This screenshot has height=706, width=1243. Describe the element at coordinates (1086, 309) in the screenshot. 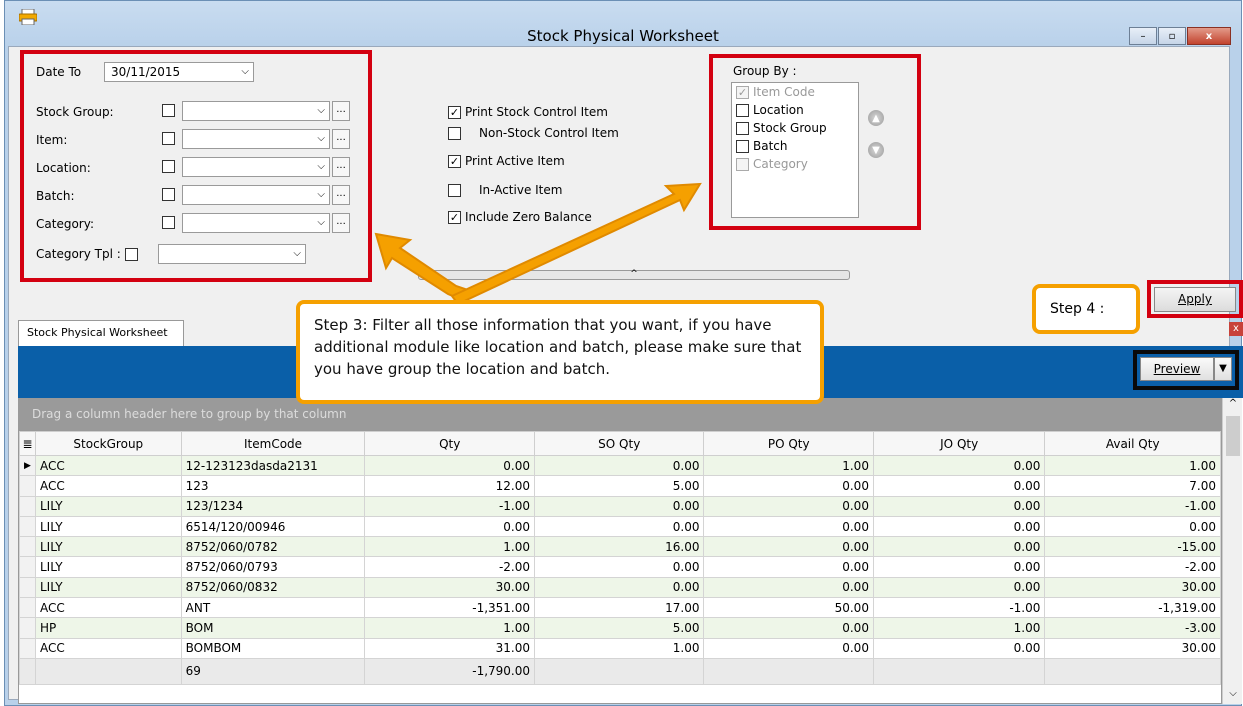

I see `step4-callout: Step 4 :` at that location.